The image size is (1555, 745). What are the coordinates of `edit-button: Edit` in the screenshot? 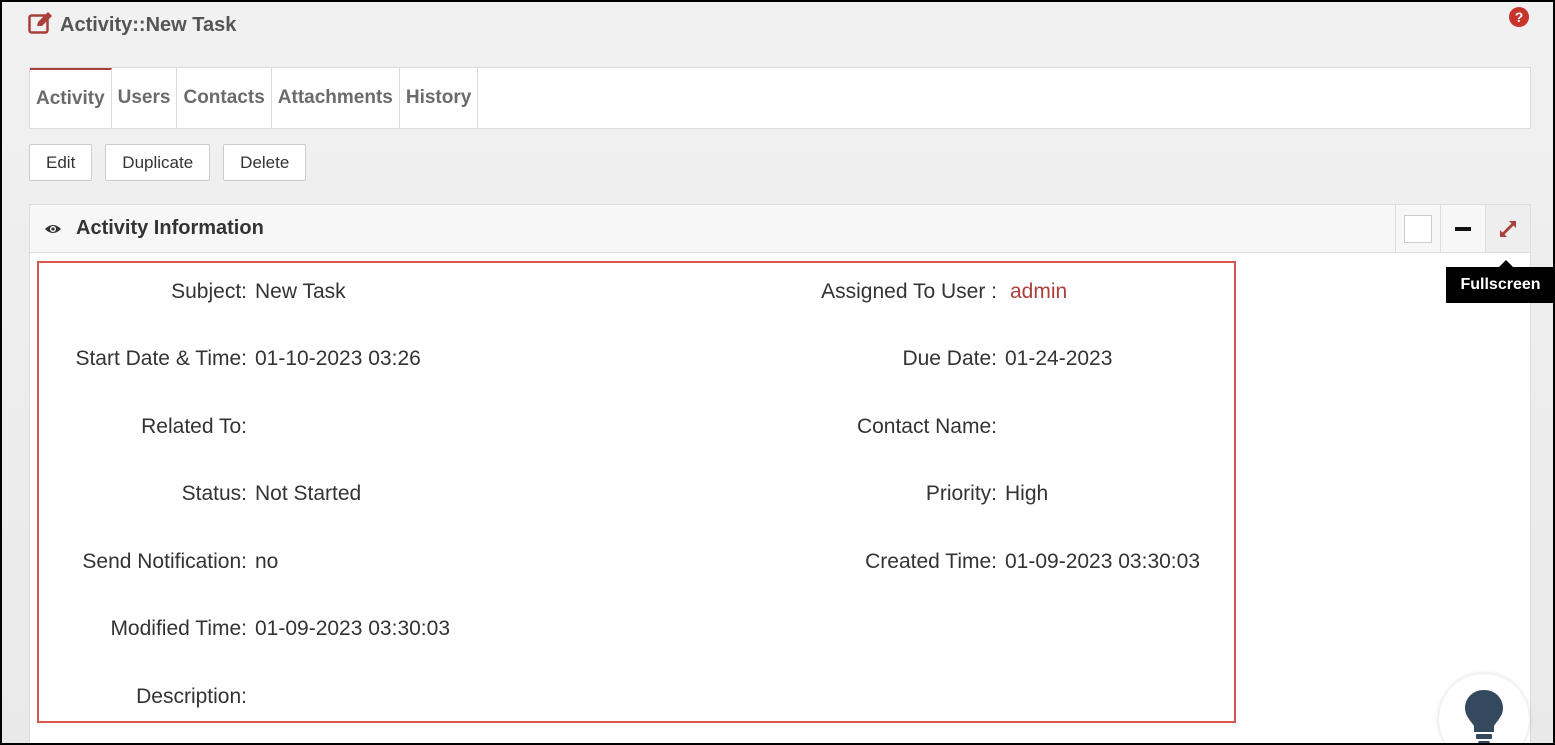 It's located at (61, 162).